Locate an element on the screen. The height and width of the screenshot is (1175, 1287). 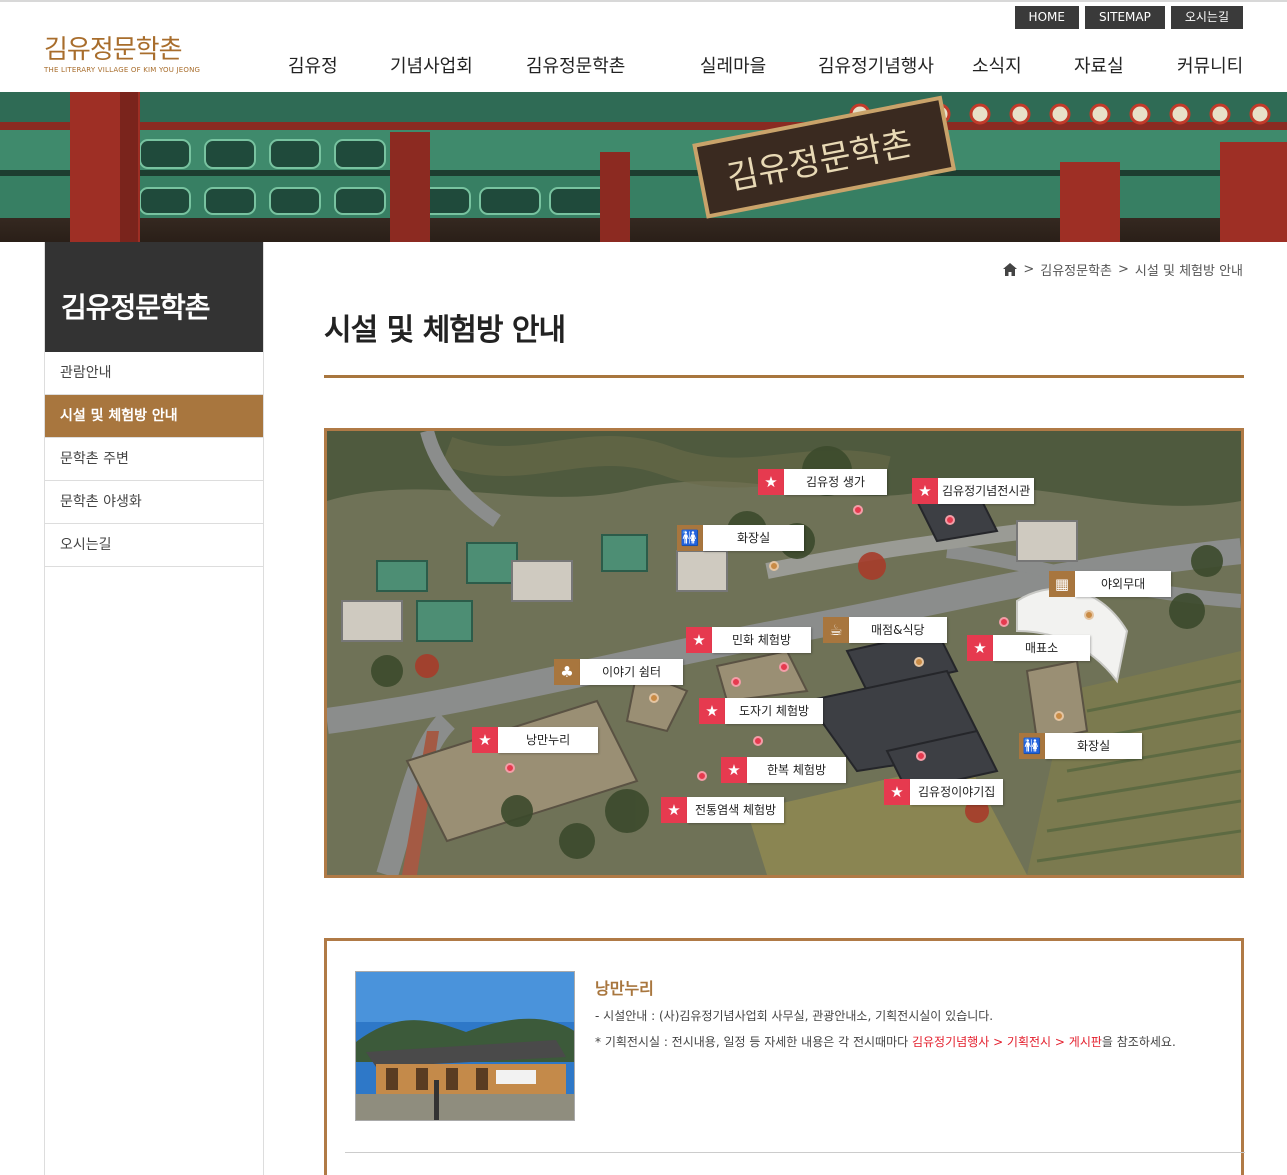
nangmannuri-photo is located at coordinates (465, 1046).